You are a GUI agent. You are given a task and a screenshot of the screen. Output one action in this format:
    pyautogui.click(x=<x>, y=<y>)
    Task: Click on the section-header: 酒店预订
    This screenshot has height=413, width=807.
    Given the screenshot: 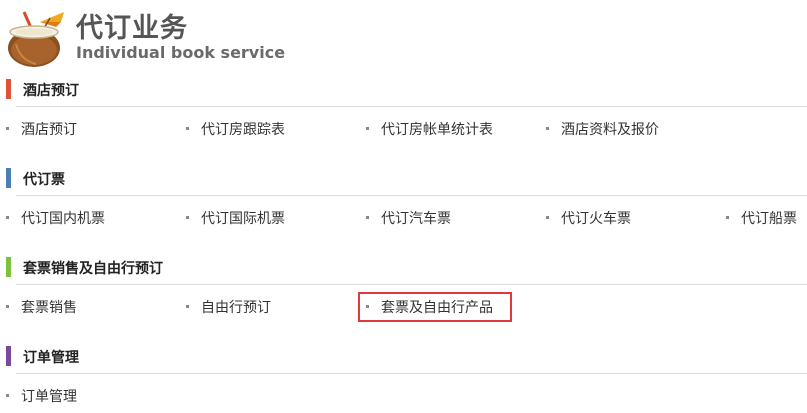 What is the action you would take?
    pyautogui.click(x=406, y=89)
    